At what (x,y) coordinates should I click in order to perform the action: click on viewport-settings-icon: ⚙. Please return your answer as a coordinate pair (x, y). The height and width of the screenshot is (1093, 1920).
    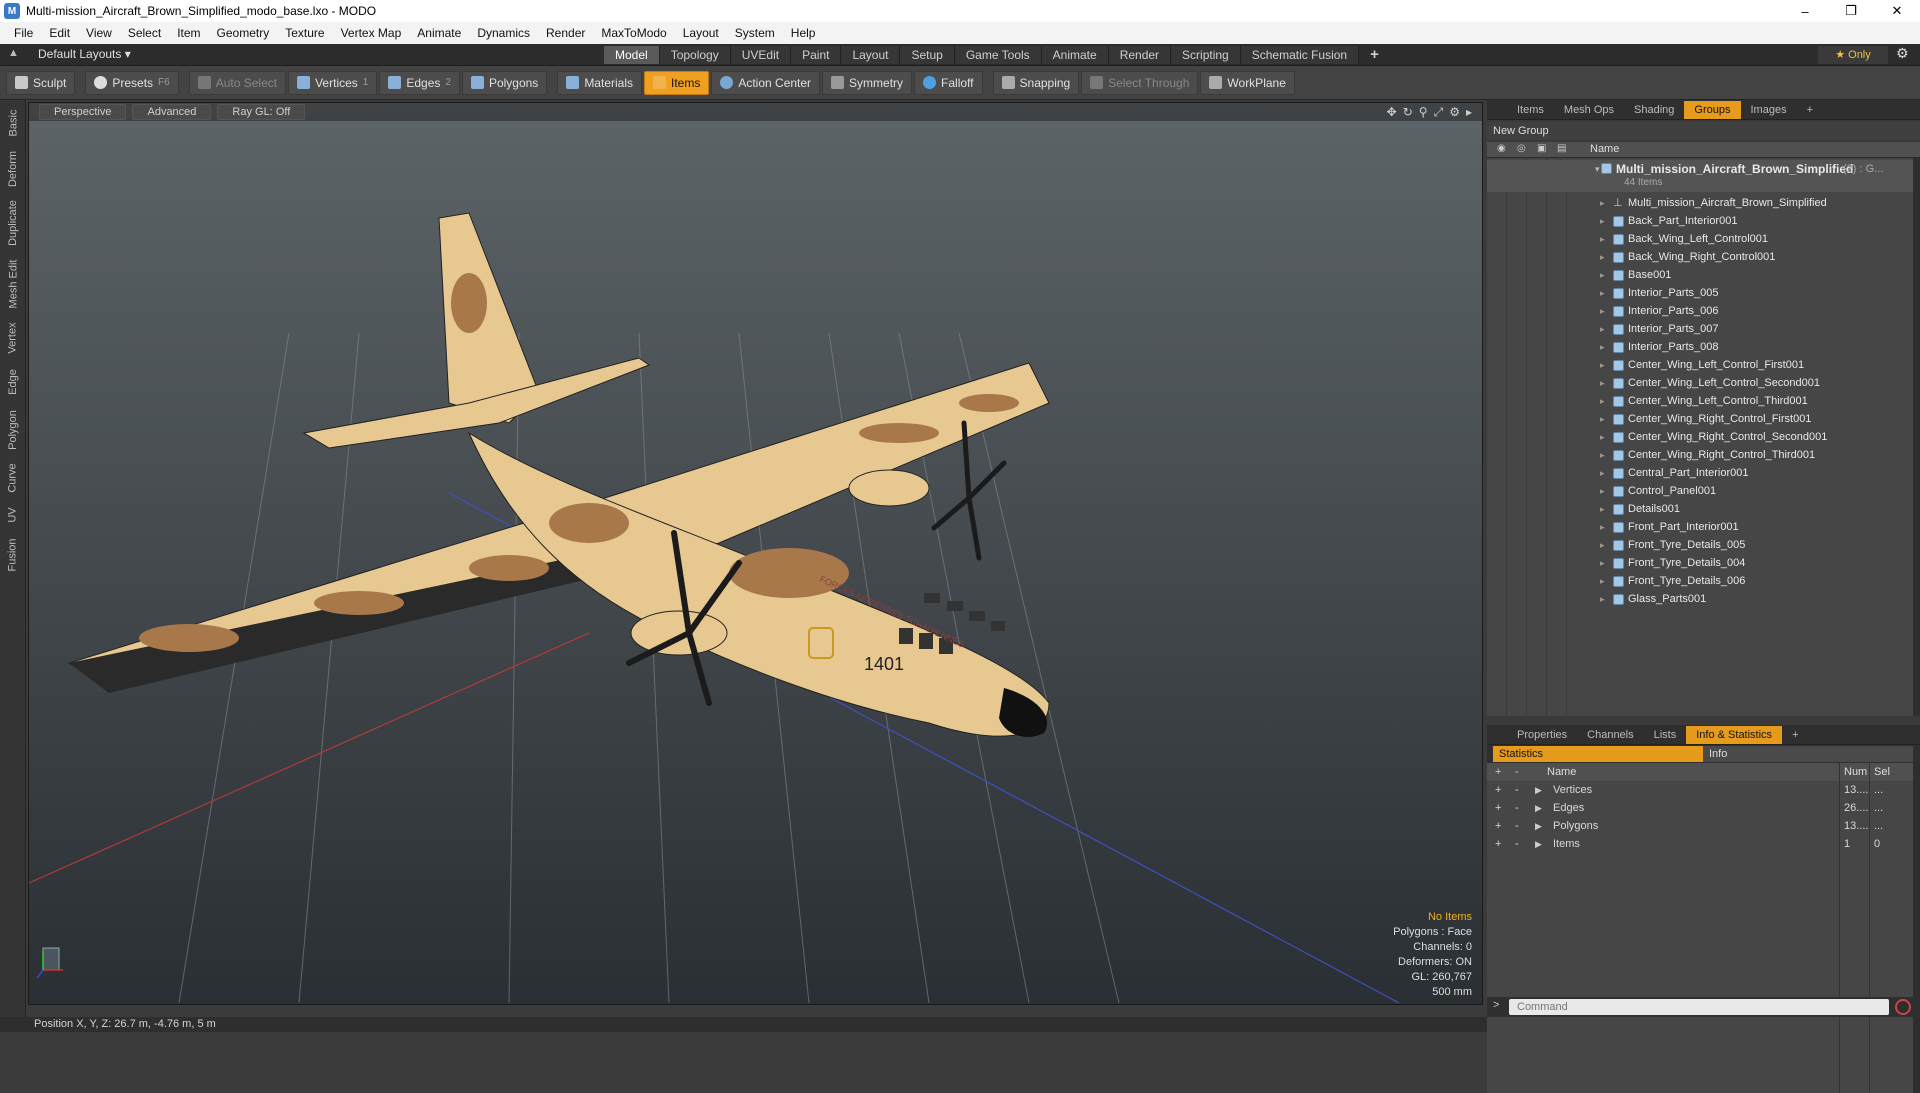
    Looking at the image, I should click on (1454, 112).